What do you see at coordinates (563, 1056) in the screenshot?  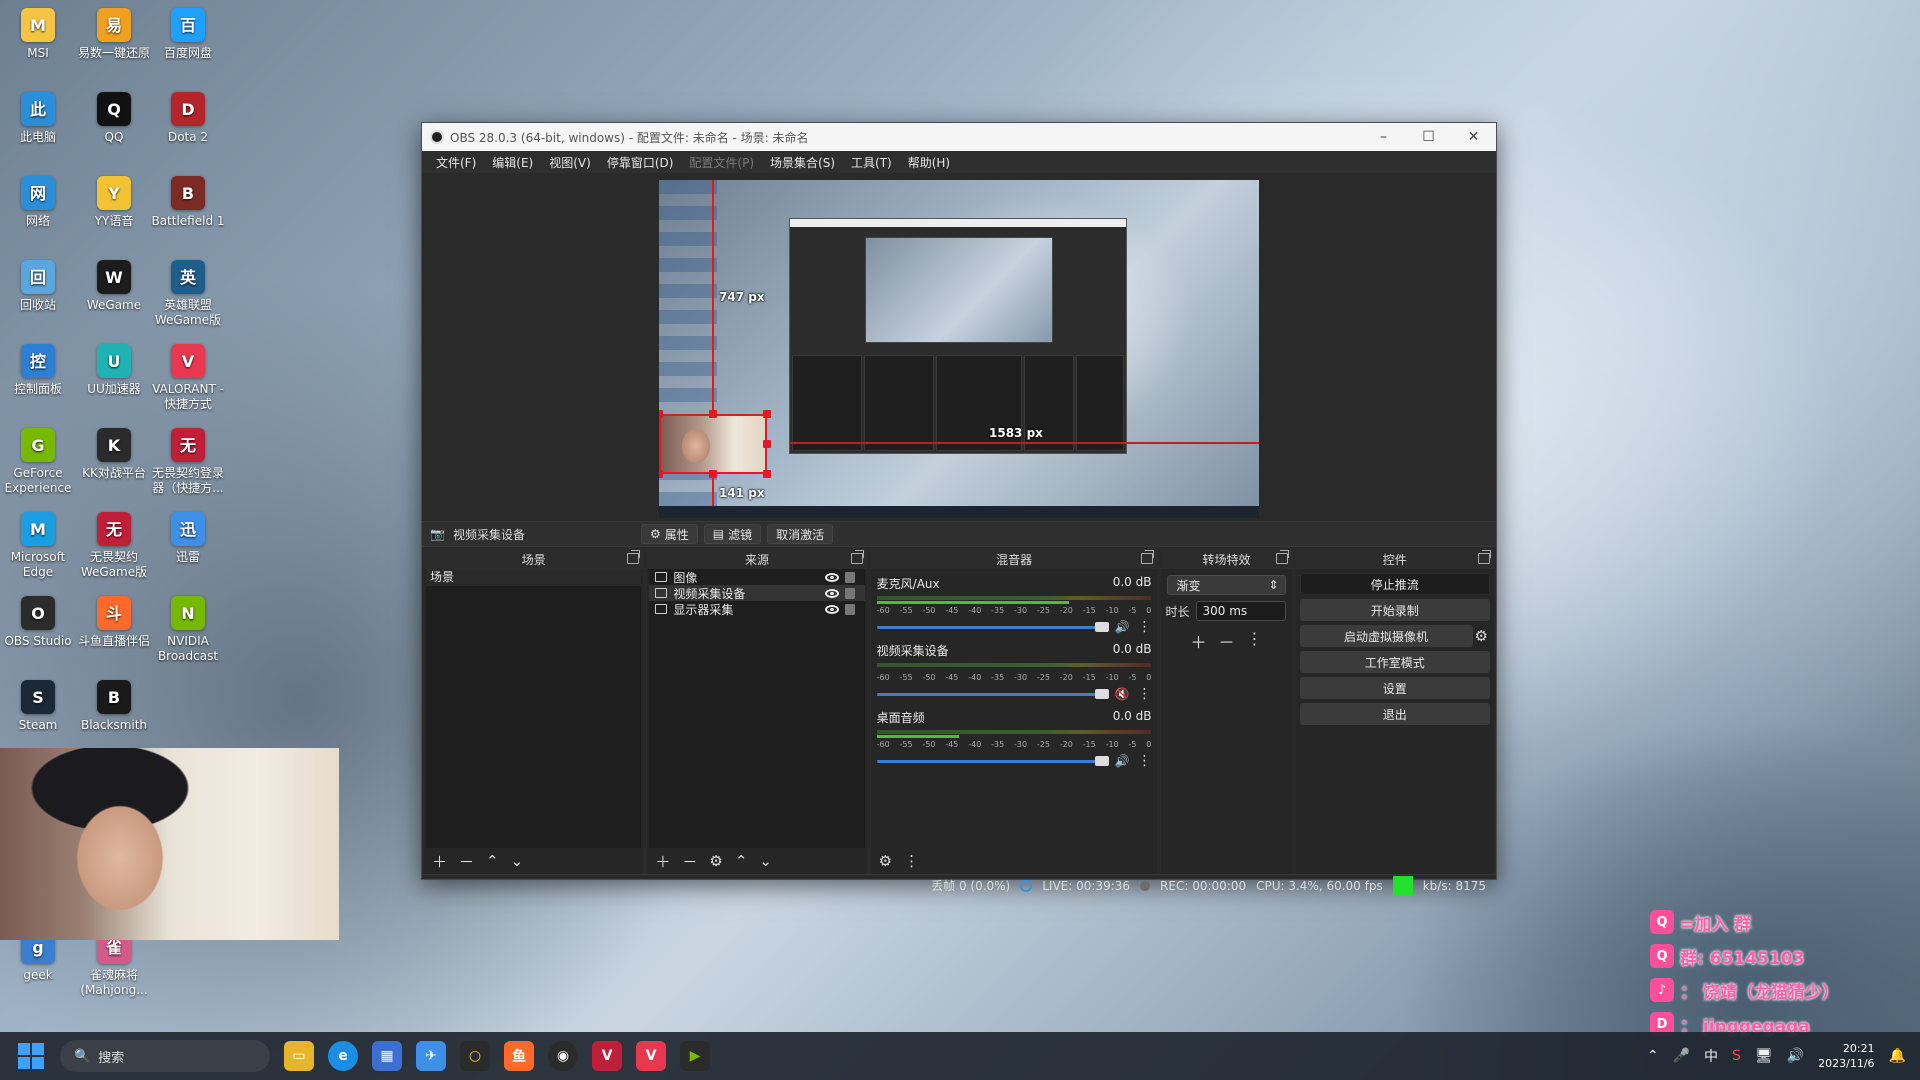 I see `obs-icon: ◉` at bounding box center [563, 1056].